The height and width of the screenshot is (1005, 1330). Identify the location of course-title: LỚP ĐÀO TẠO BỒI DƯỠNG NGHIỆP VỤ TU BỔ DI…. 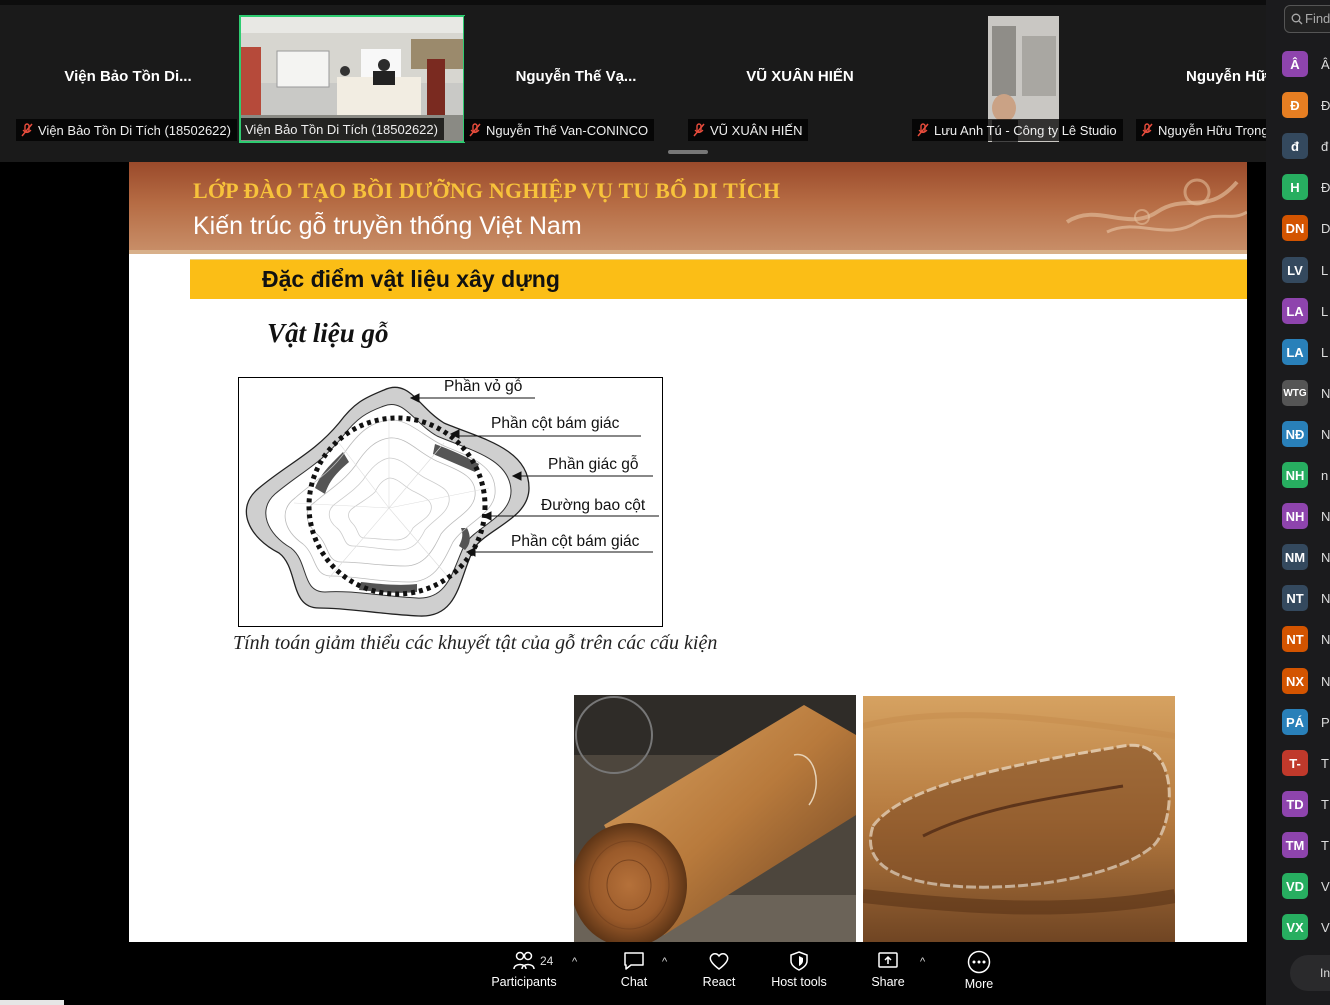
(487, 190).